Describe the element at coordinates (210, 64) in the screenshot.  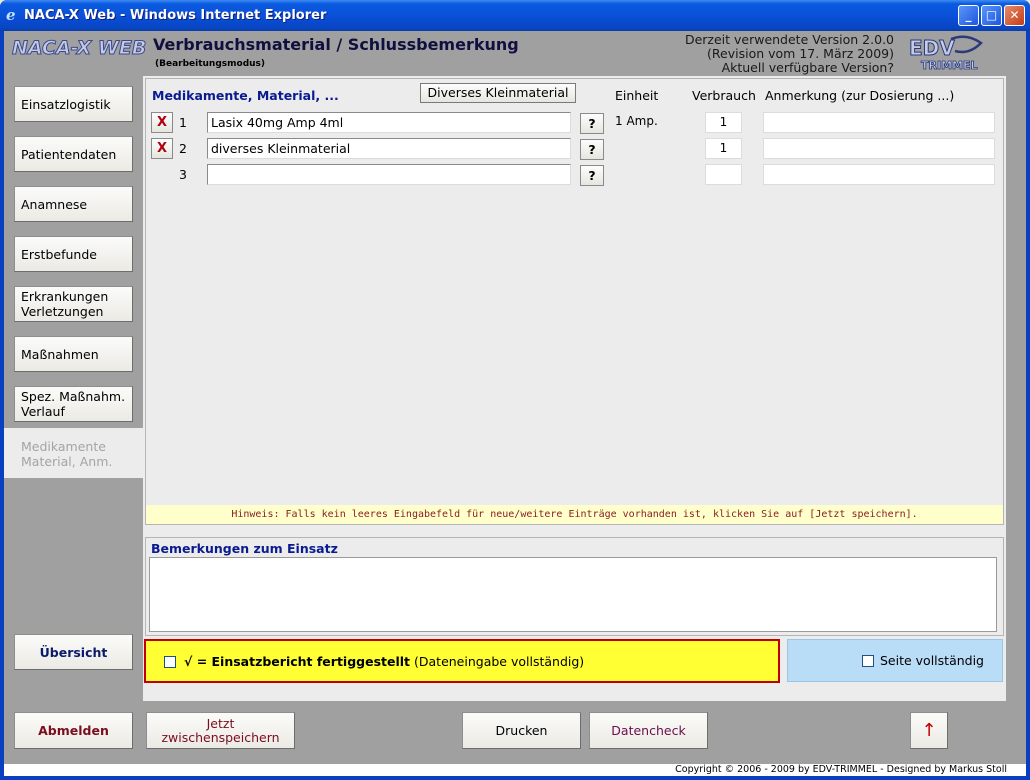
I see `mode-label: (Bearbeitungsmodus)` at that location.